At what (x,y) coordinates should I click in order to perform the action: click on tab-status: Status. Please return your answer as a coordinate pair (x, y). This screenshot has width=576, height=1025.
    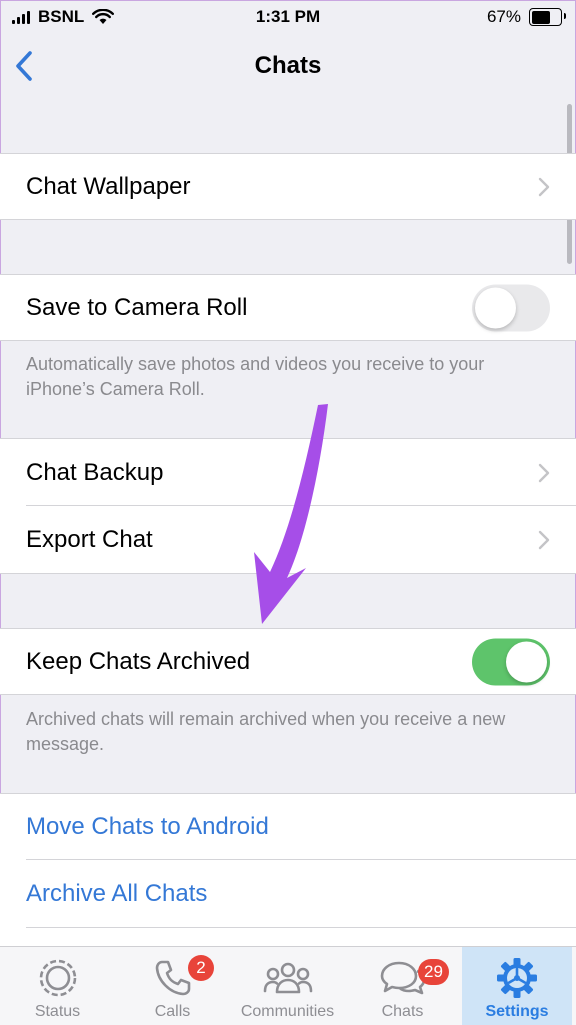
    Looking at the image, I should click on (57, 986).